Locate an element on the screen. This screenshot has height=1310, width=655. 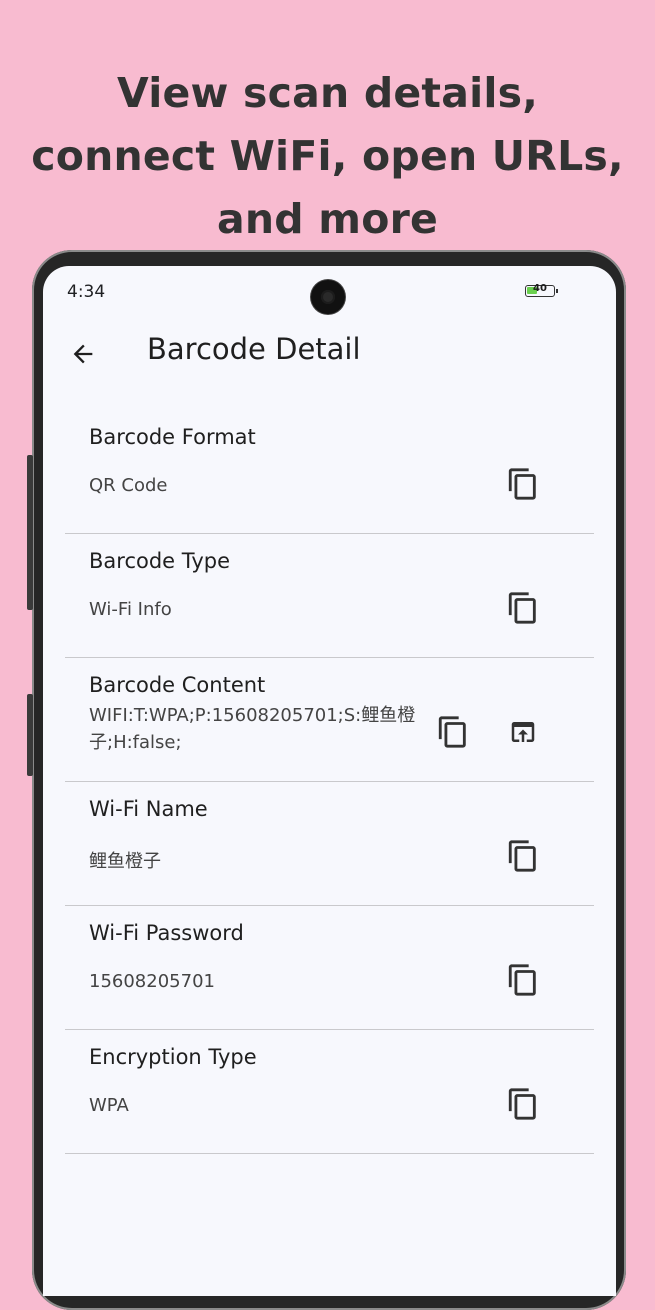
detail-item-barcode-type: Barcode Type Wi-Fi Info is located at coordinates (329, 596).